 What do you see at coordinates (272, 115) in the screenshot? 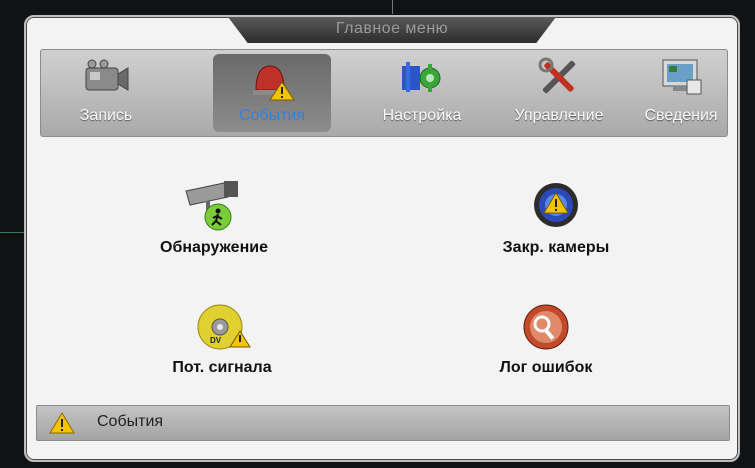
I see `tab-label: События` at bounding box center [272, 115].